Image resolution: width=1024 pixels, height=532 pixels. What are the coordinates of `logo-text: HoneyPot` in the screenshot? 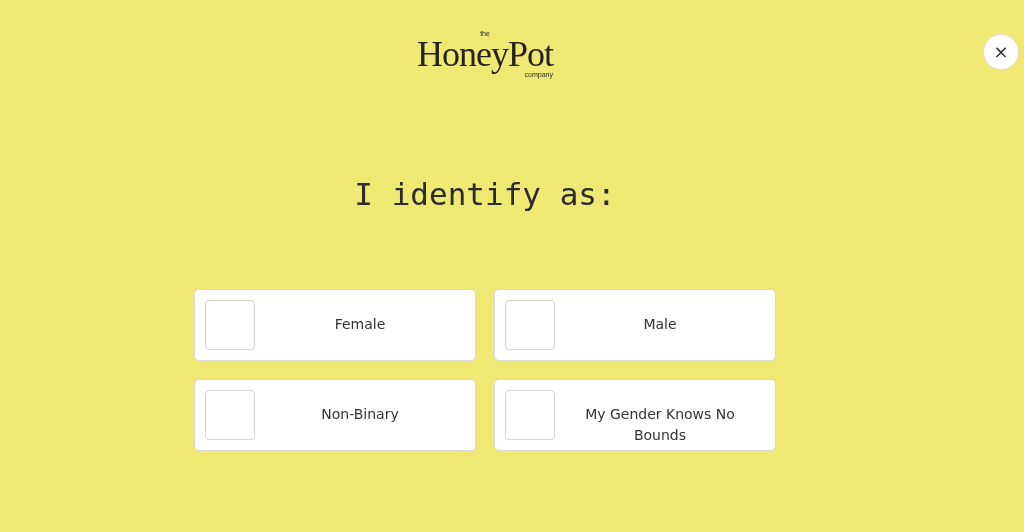 It's located at (485, 54).